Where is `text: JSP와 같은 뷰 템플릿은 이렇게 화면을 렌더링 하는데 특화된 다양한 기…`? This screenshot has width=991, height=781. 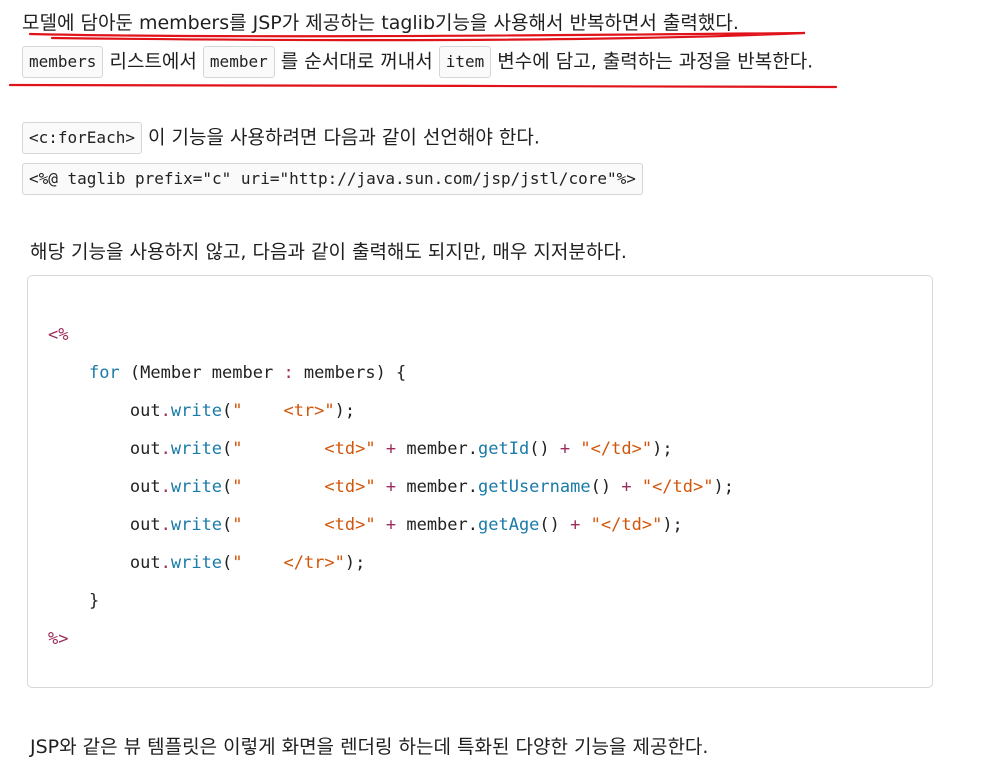 text: JSP와 같은 뷰 템플릿은 이렇게 화면을 렌더링 하는데 특화된 다양한 기… is located at coordinates (369, 747).